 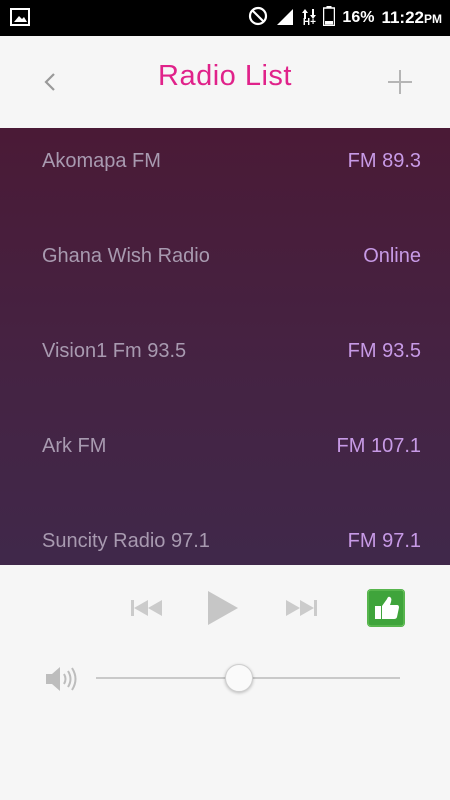 What do you see at coordinates (238, 678) in the screenshot?
I see `volume-slider-thumb` at bounding box center [238, 678].